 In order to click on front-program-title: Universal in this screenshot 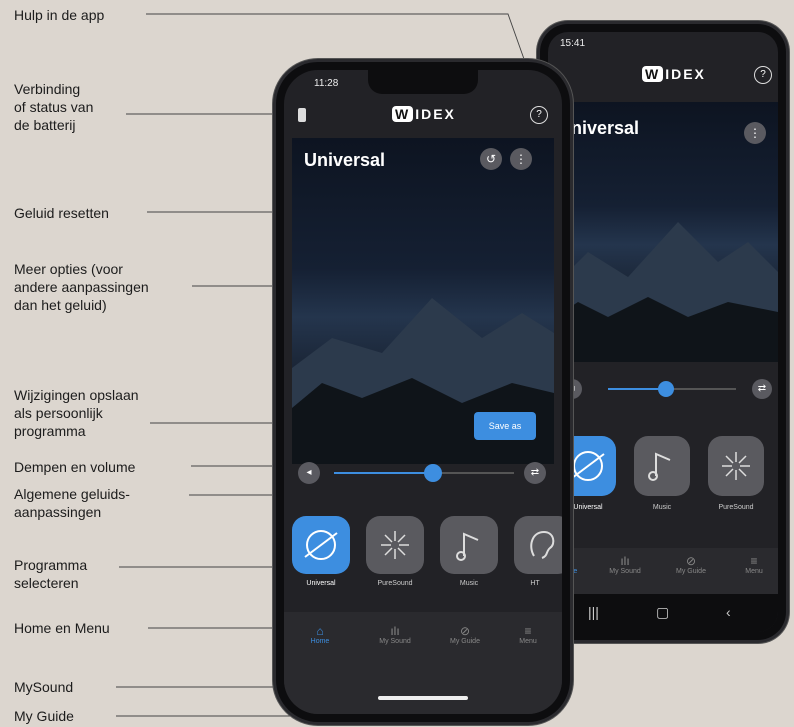, I will do `click(345, 160)`.